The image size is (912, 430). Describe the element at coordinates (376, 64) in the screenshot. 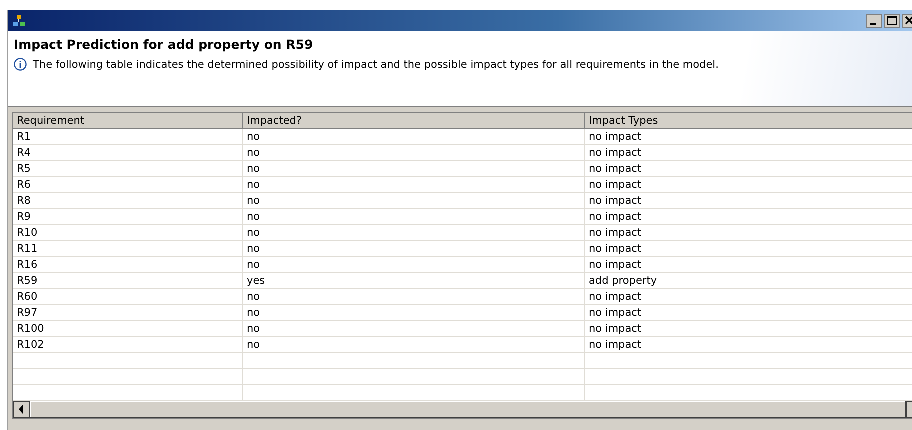

I see `info-message: The following table indicates the determined possibility of impact and the possible impact types for all requirements in the model.` at that location.